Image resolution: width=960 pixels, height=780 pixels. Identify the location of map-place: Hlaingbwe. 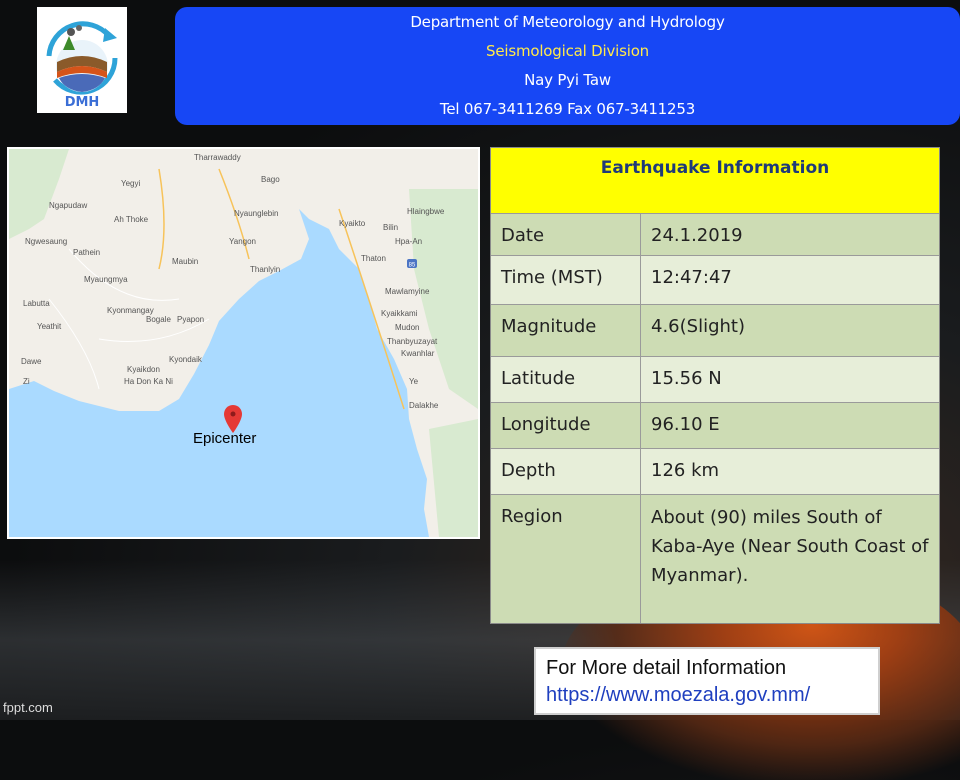
(426, 211).